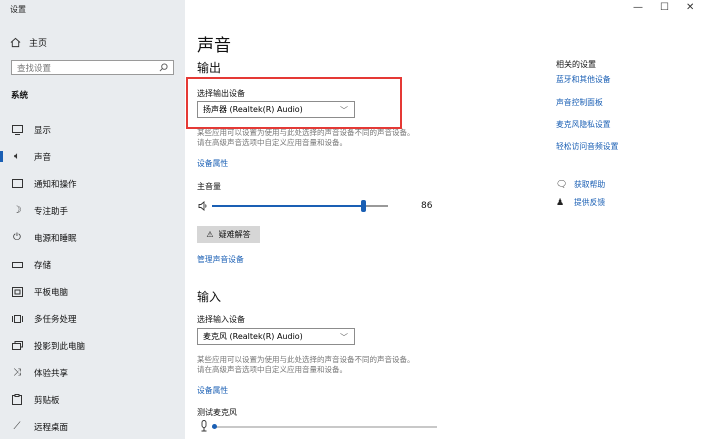 This screenshot has width=702, height=440. I want to click on input-device-value: 麦克风 (Realtek(R) Audio), so click(253, 336).